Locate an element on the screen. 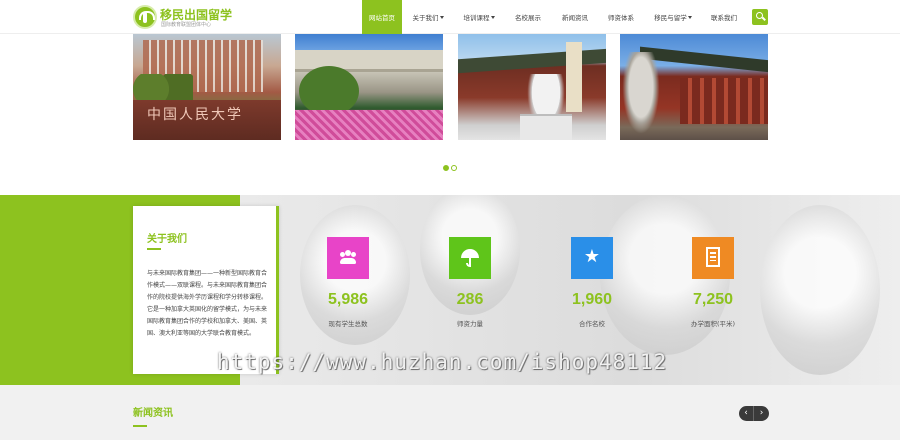  nav-label: 名校展示 is located at coordinates (528, 18).